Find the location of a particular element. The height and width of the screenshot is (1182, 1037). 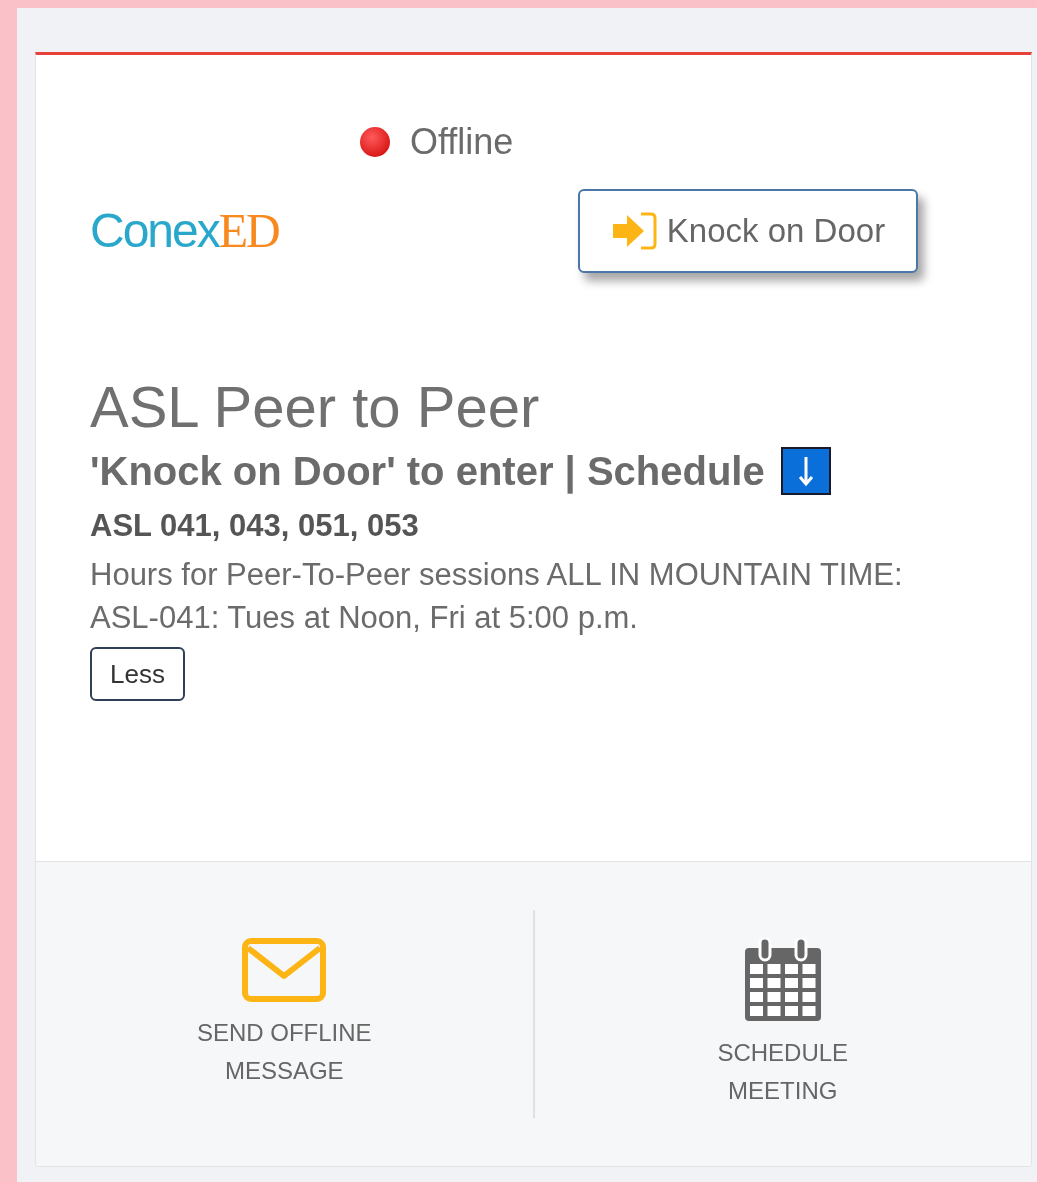

course-codes: ASL 041, 043, 051, 053 is located at coordinates (255, 525).